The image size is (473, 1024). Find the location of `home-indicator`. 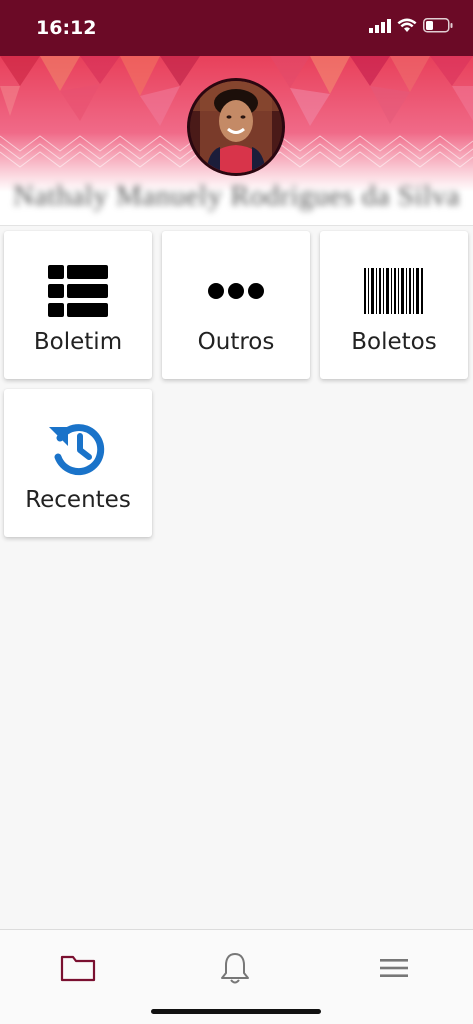

home-indicator is located at coordinates (236, 1011).